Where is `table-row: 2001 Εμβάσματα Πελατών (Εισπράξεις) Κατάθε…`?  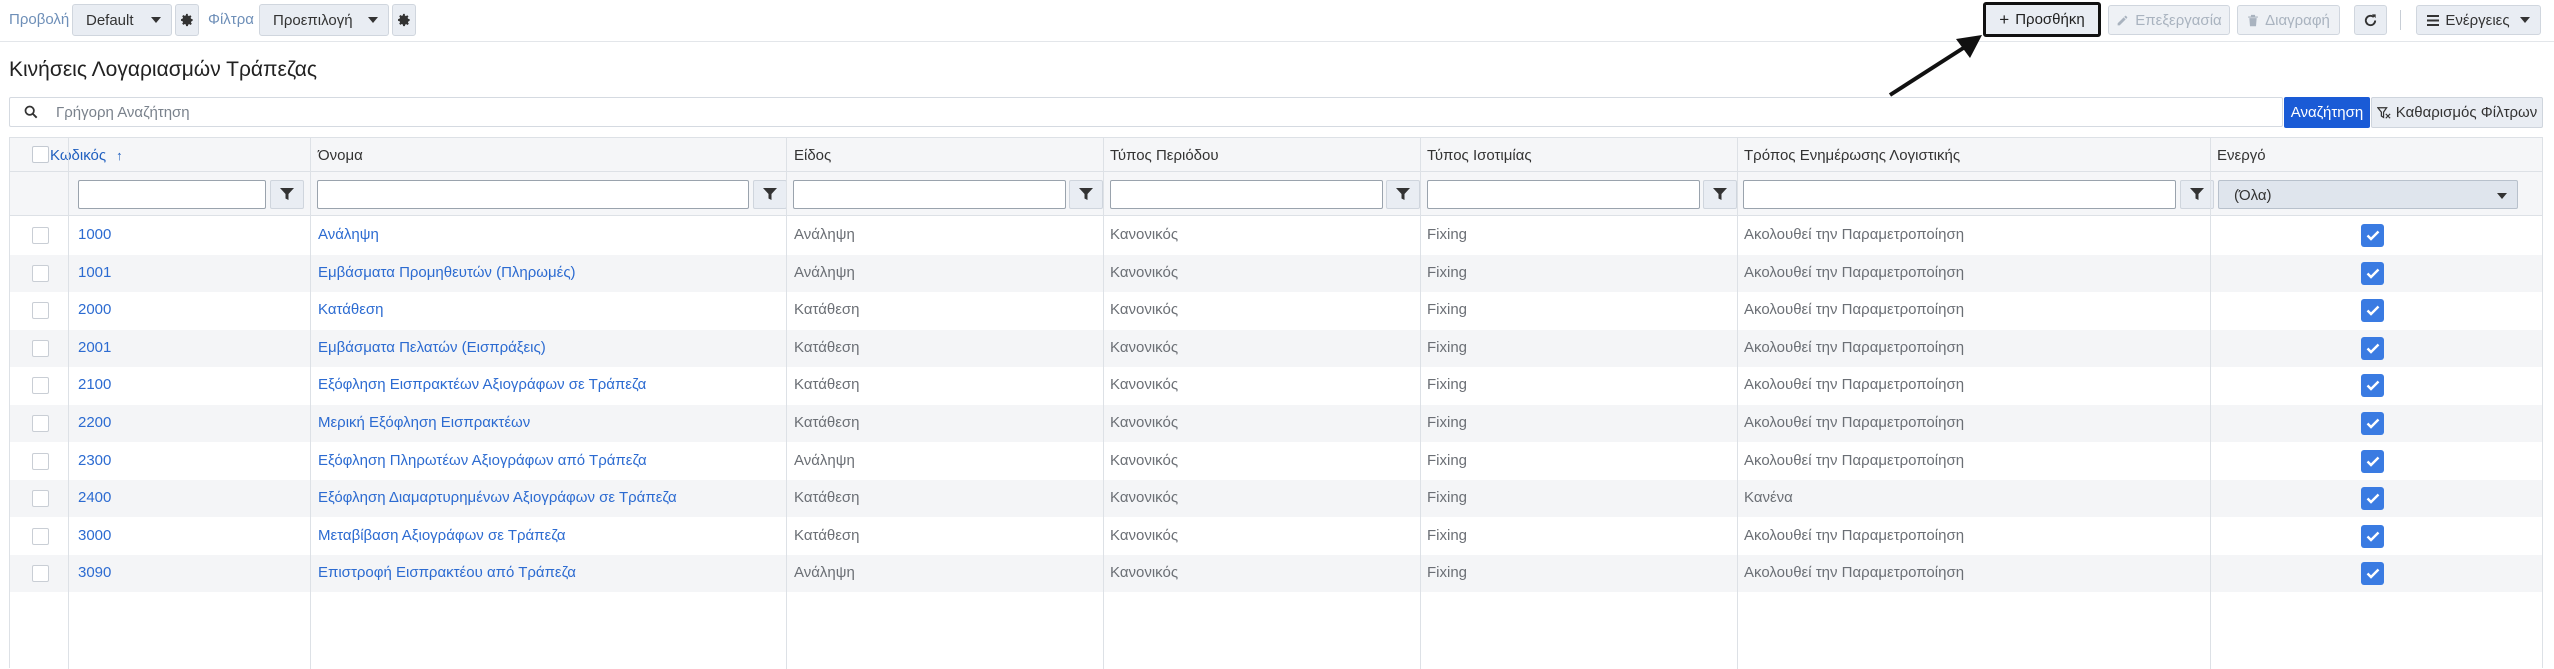
table-row: 2001 Εμβάσματα Πελατών (Εισπράξεις) Κατάθε… is located at coordinates (1276, 348).